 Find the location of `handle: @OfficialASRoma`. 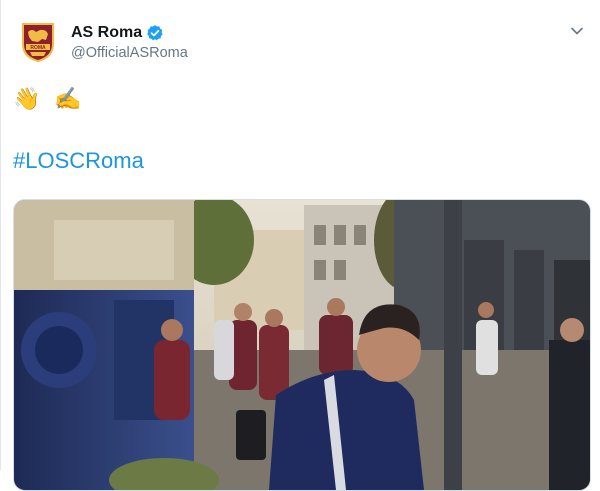

handle: @OfficialASRoma is located at coordinates (129, 53).